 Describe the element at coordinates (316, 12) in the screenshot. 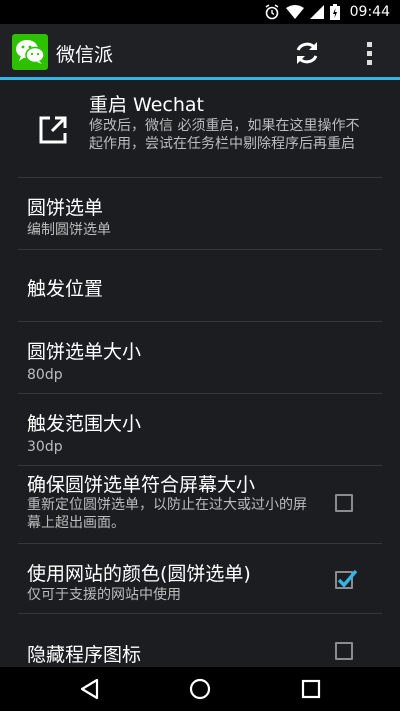

I see `signal-icon` at that location.